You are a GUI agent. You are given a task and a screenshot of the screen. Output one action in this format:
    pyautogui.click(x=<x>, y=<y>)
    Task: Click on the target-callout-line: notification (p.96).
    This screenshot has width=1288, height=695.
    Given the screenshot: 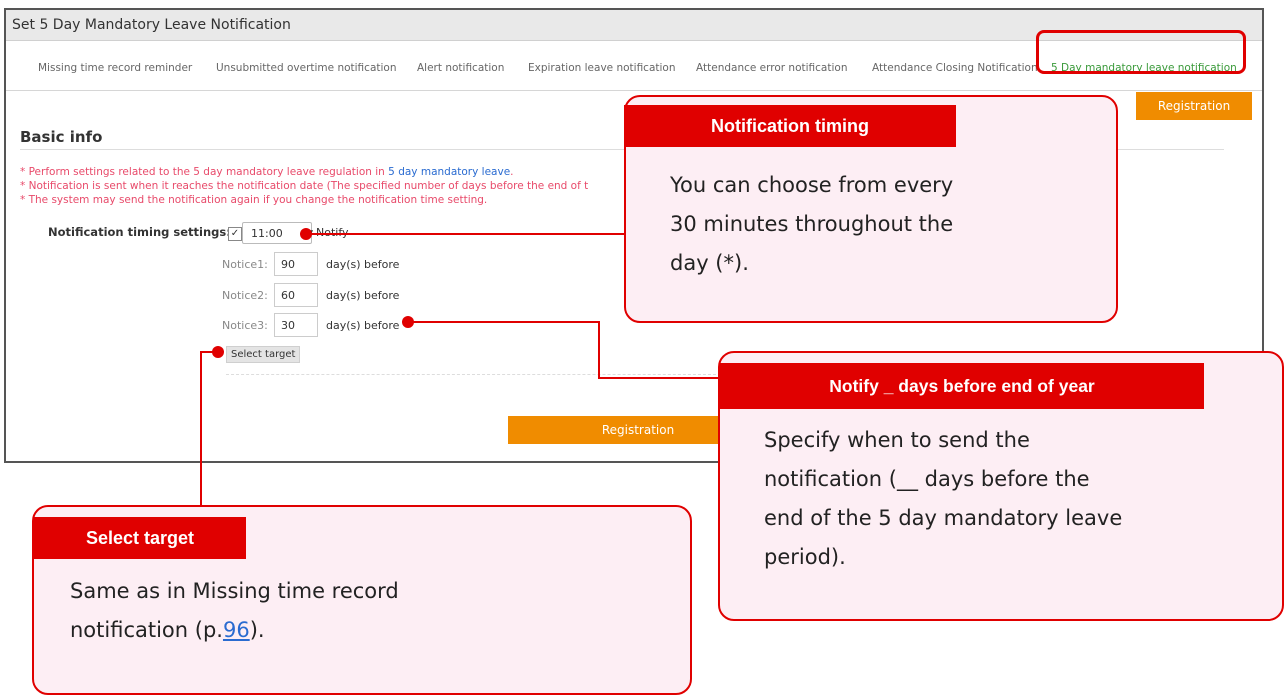 What is the action you would take?
    pyautogui.click(x=234, y=630)
    